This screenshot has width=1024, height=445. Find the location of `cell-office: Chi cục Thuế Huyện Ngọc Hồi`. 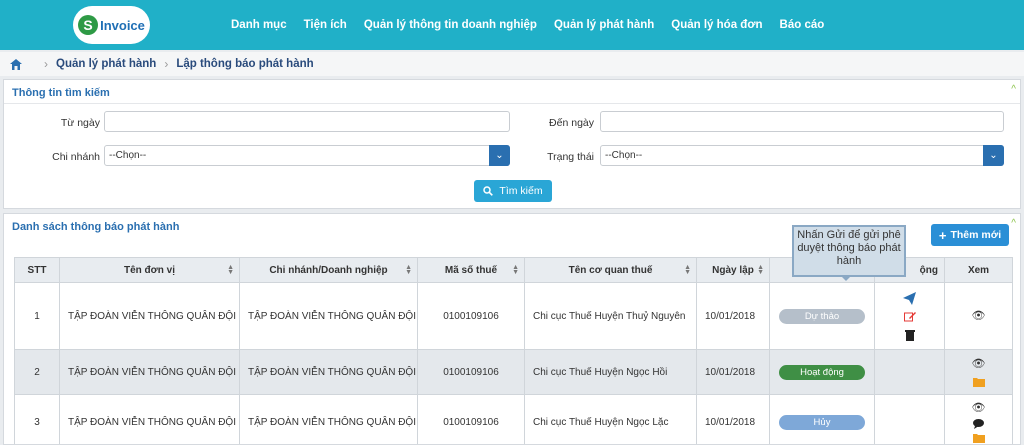

cell-office: Chi cục Thuế Huyện Ngọc Hồi is located at coordinates (611, 372).